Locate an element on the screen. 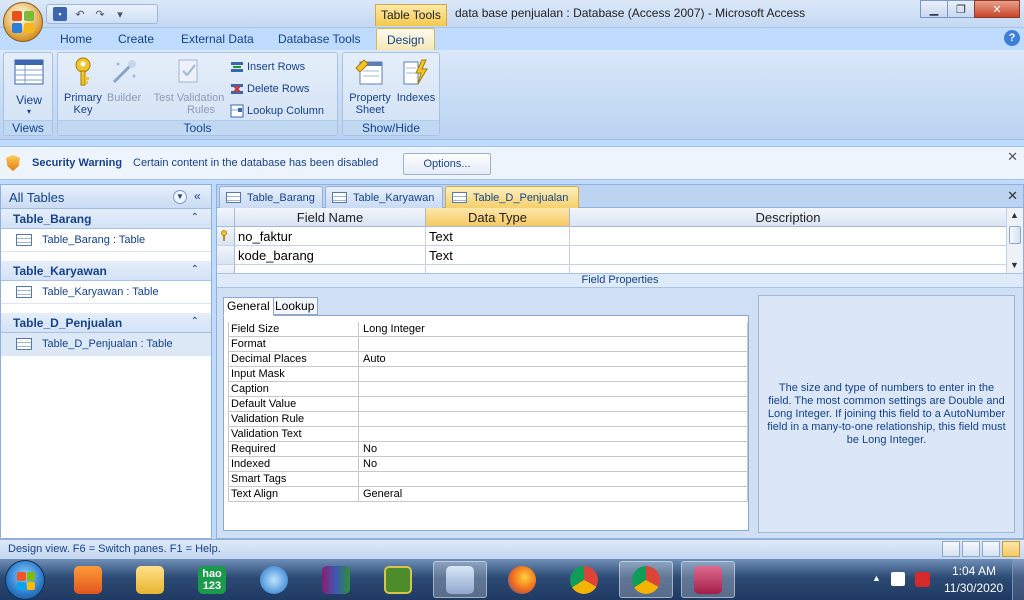 Image resolution: width=1024 pixels, height=600 pixels. table-row: no_faktur Text is located at coordinates (612, 236).